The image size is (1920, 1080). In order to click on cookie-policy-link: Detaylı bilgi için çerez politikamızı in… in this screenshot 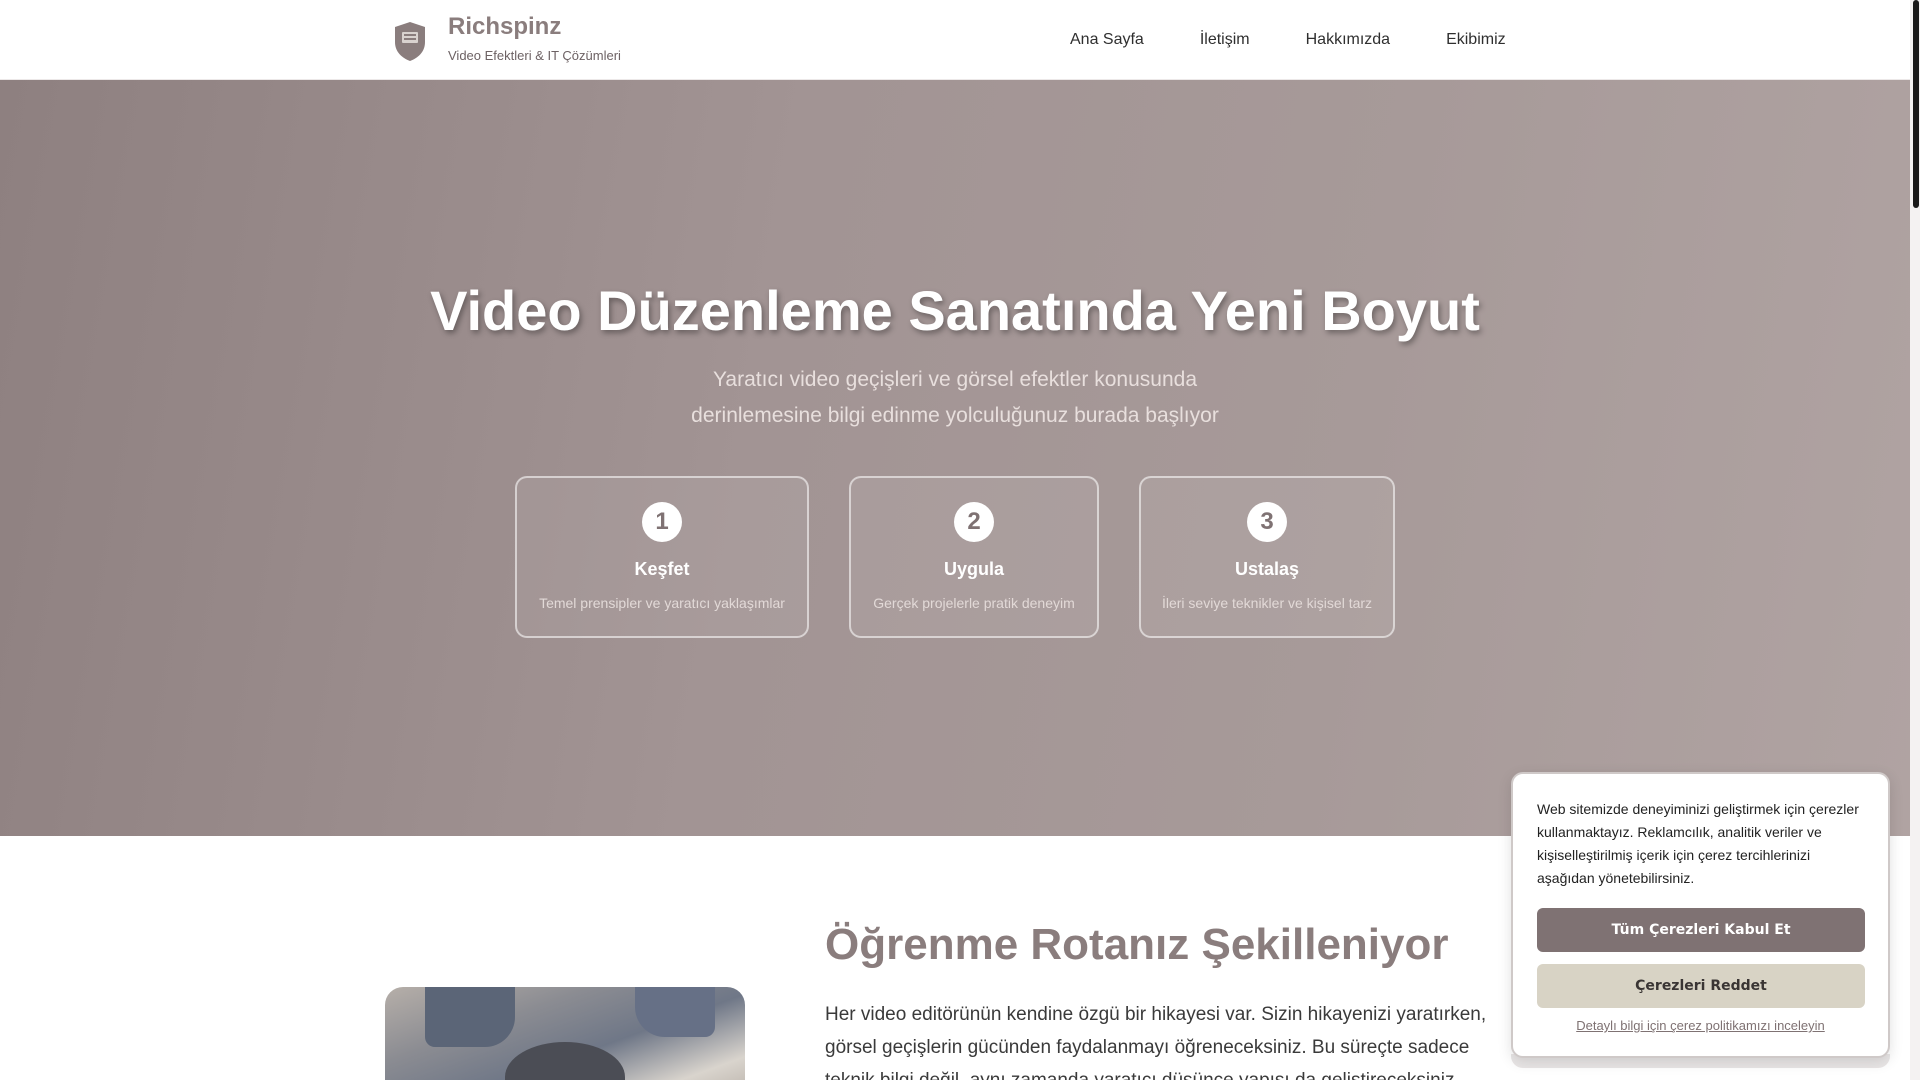, I will do `click(1700, 1025)`.